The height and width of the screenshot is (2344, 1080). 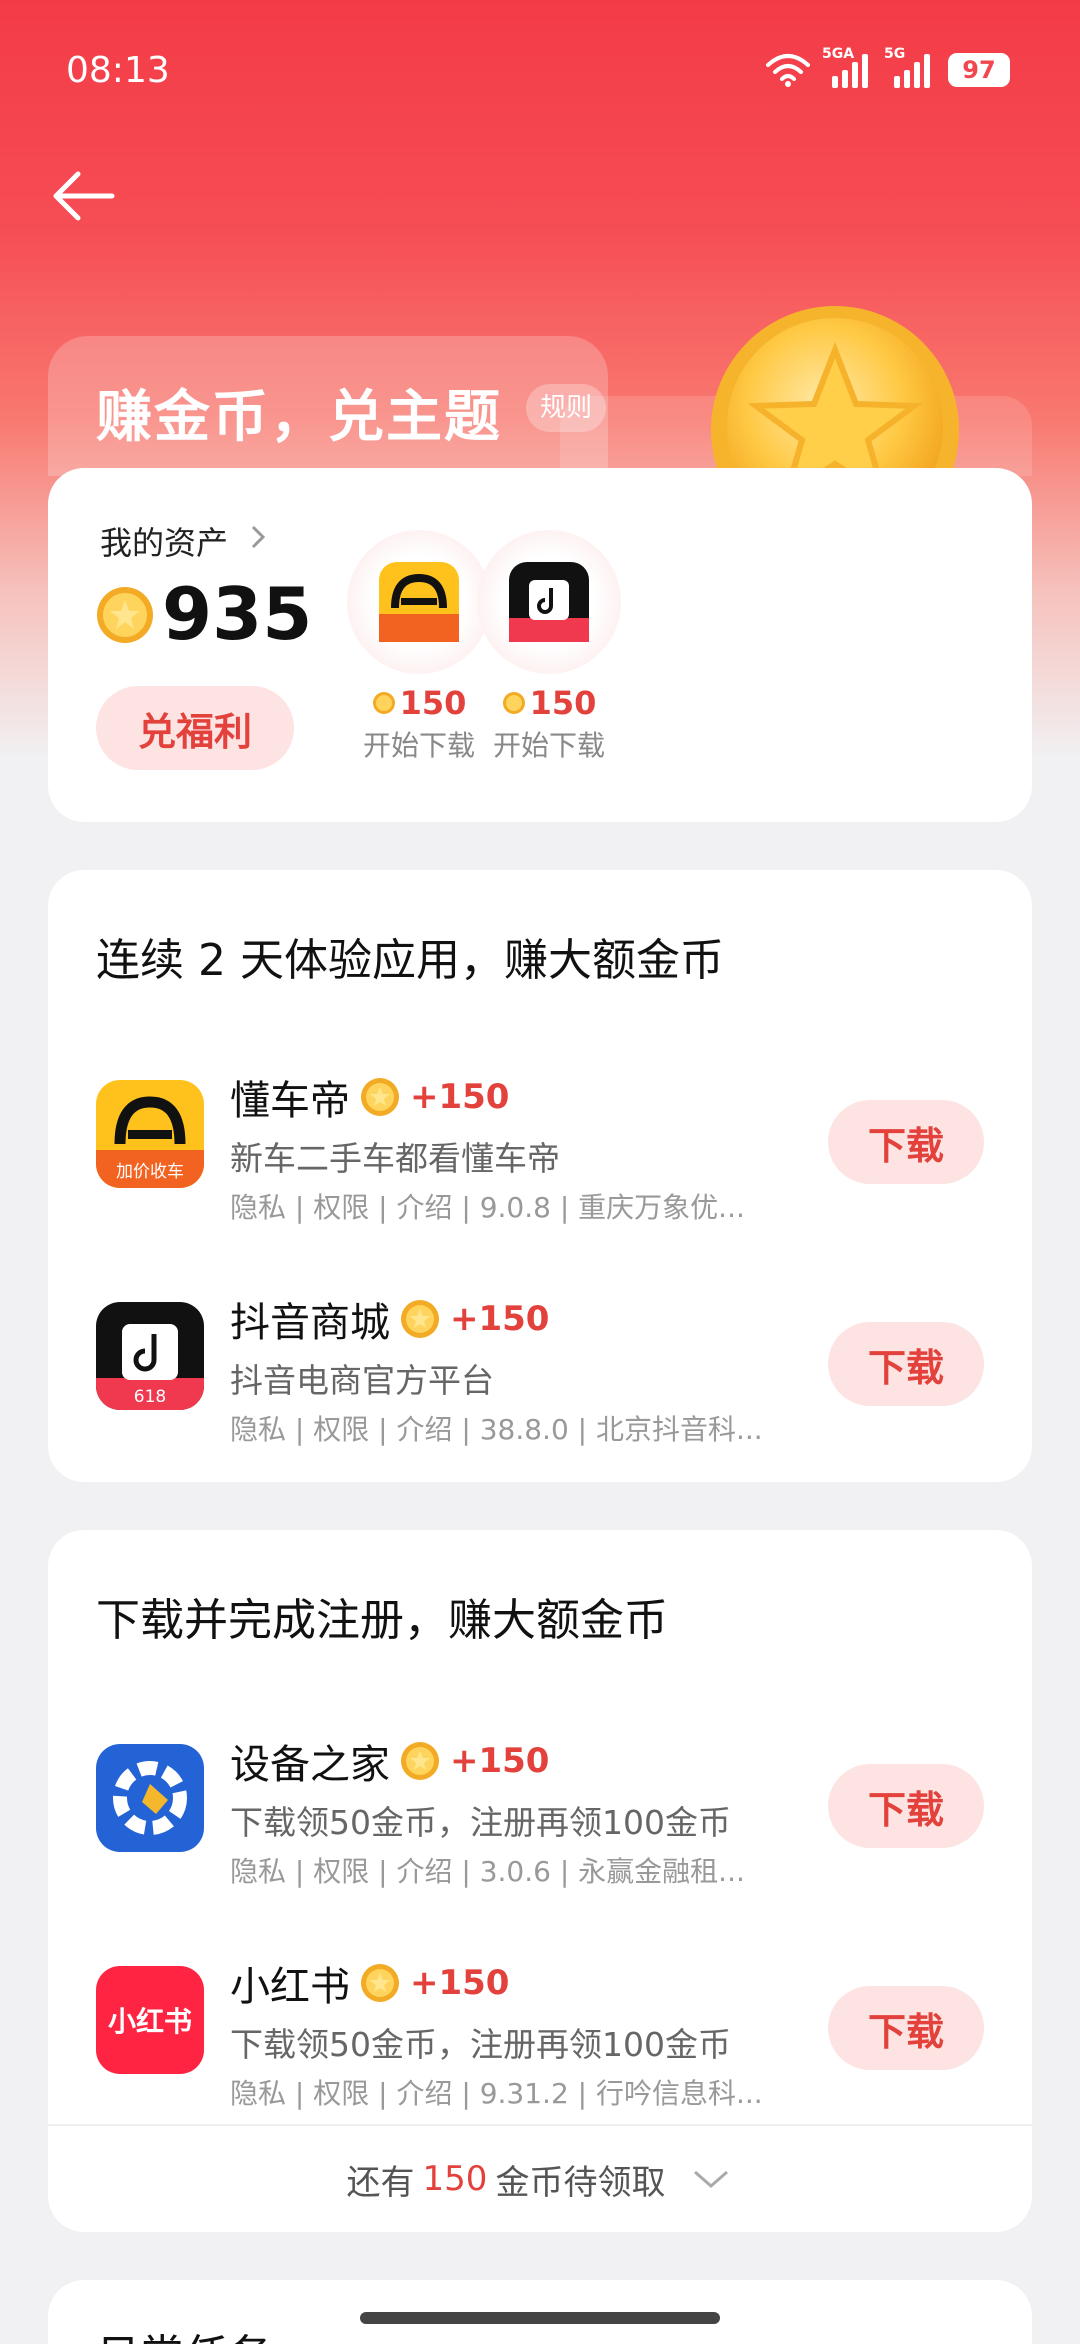 I want to click on app-description: 抖音电商官方平台, so click(x=362, y=1380).